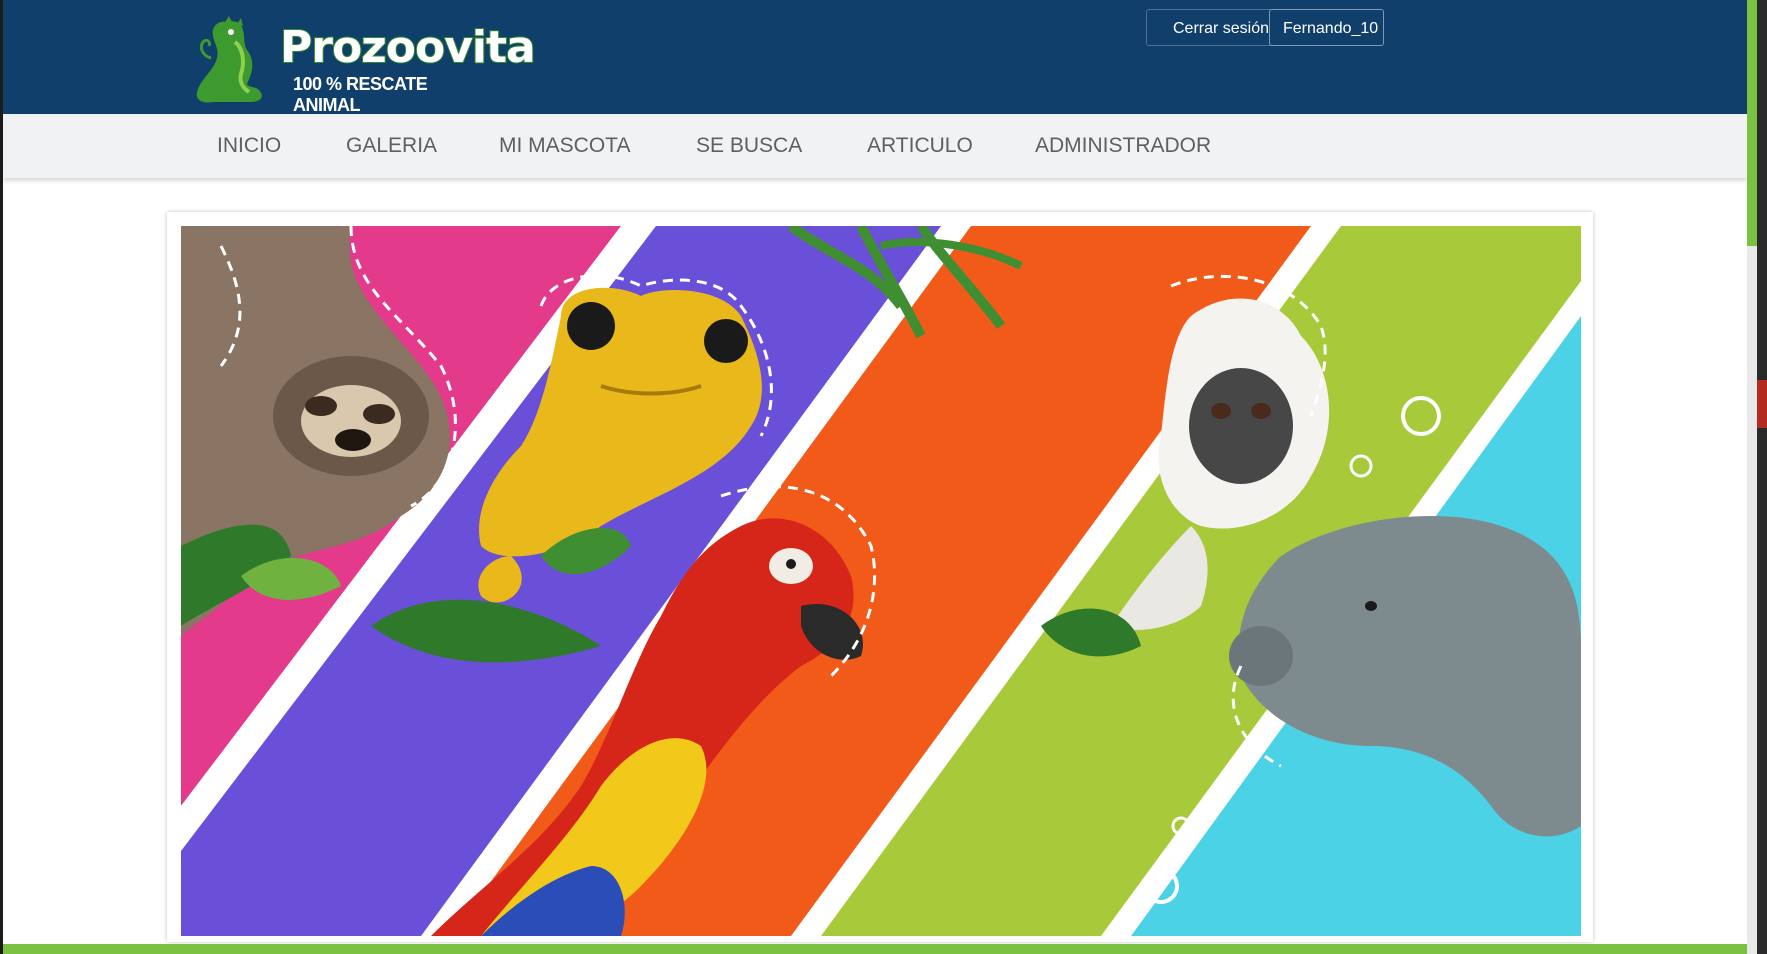 This screenshot has width=1767, height=954. I want to click on scrollbar-track, so click(1752, 600).